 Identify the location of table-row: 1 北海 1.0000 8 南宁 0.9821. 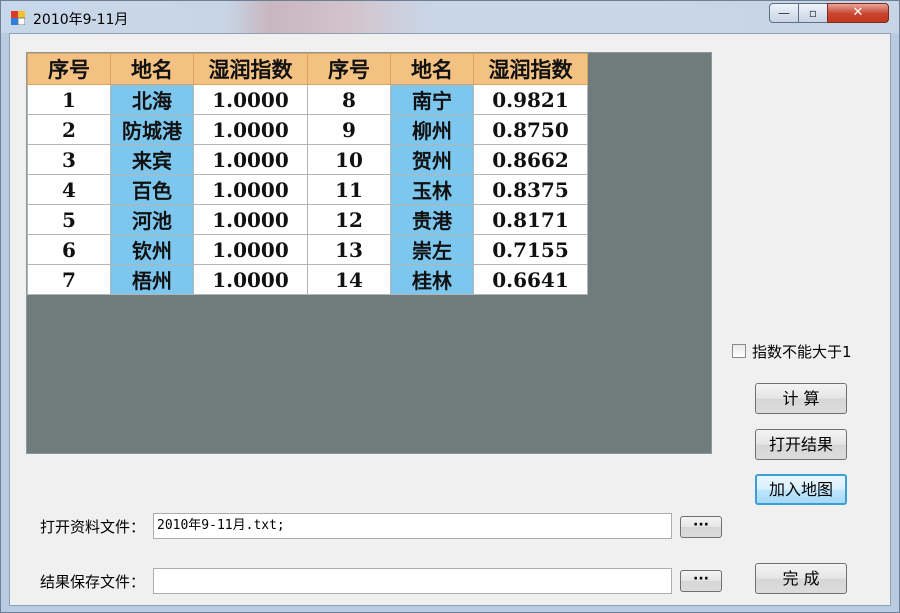
(307, 99).